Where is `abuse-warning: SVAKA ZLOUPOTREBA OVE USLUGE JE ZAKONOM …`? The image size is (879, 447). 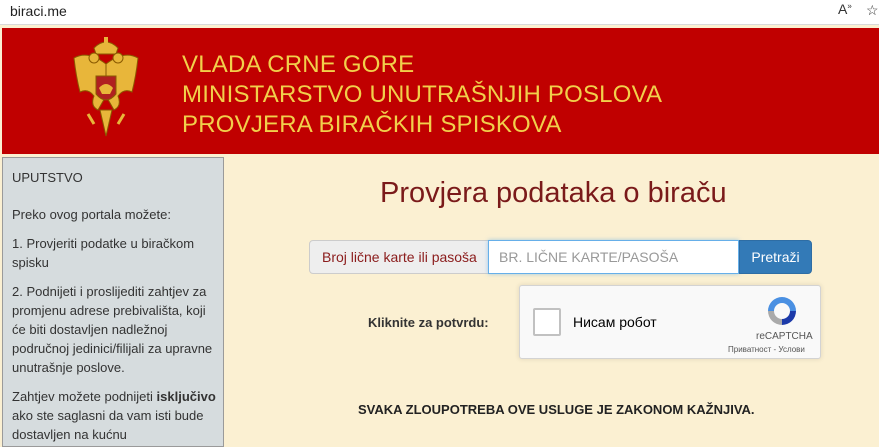 abuse-warning: SVAKA ZLOUPOTREBA OVE USLUGE JE ZAKONOM … is located at coordinates (556, 409).